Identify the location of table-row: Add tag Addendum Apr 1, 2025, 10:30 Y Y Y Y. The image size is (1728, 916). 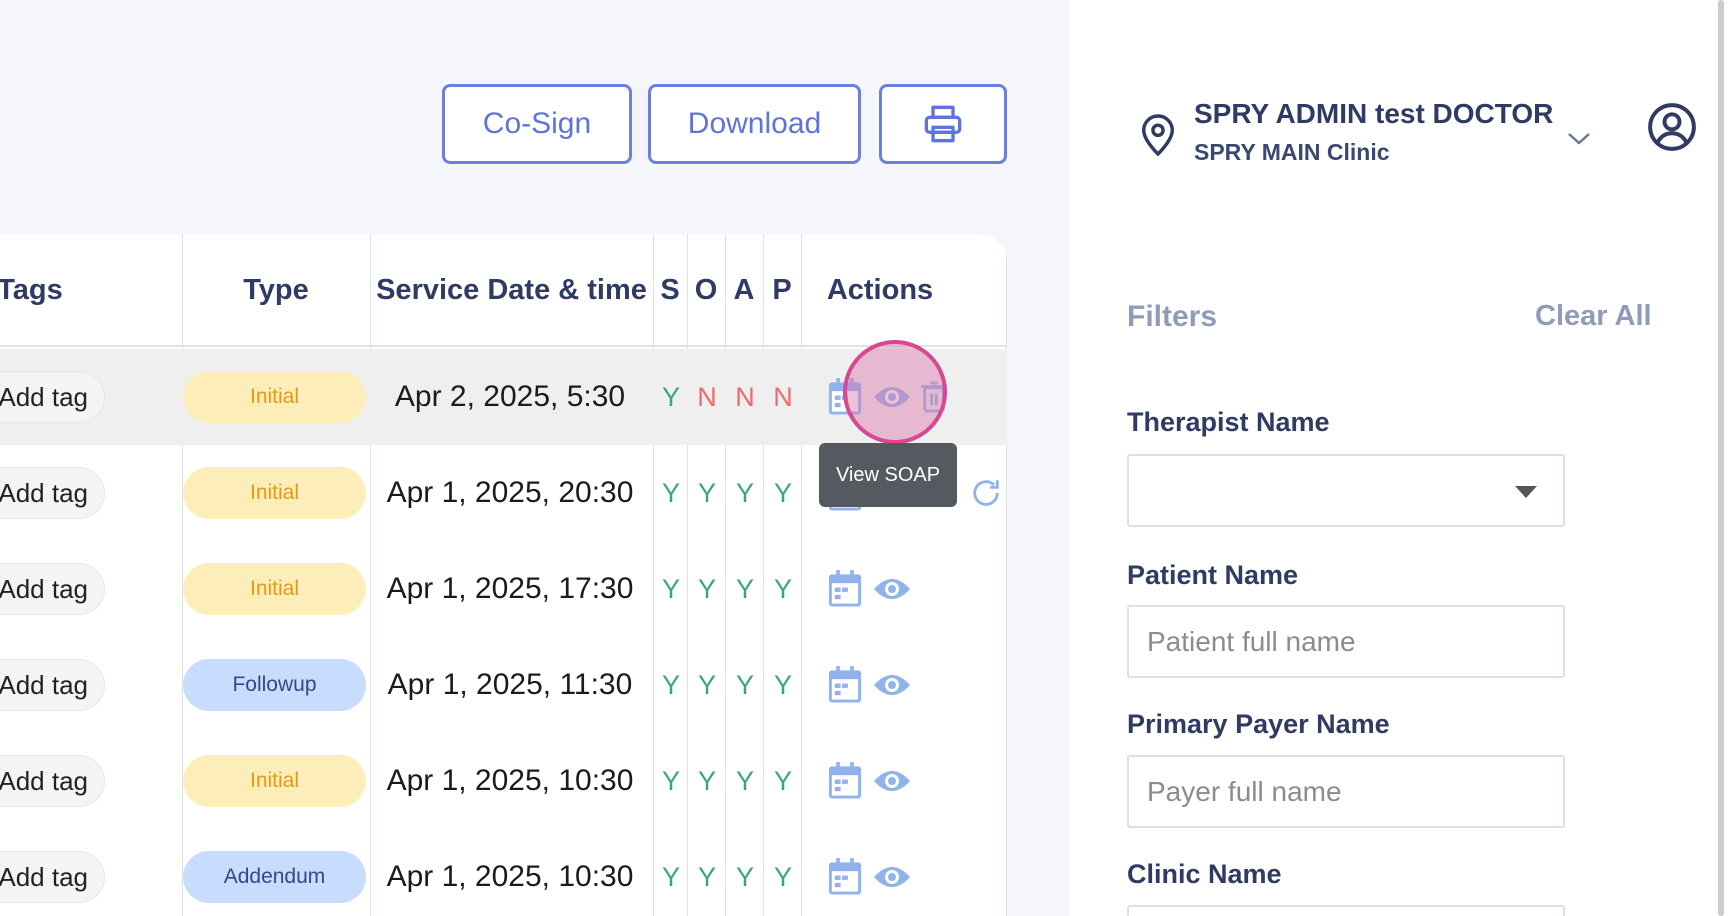
(503, 872).